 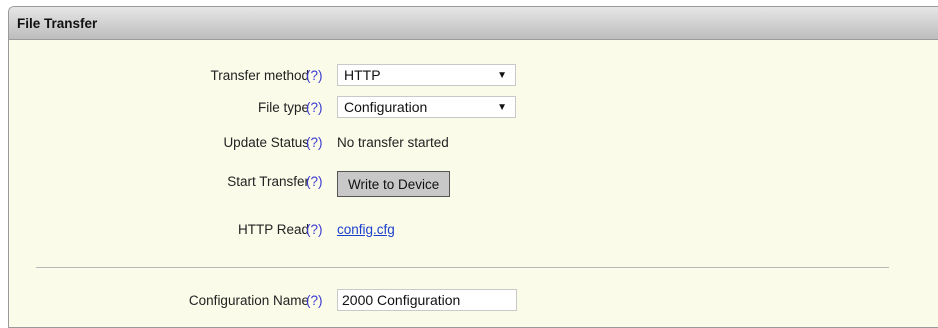 What do you see at coordinates (314, 229) in the screenshot?
I see `http-read-help: (?)` at bounding box center [314, 229].